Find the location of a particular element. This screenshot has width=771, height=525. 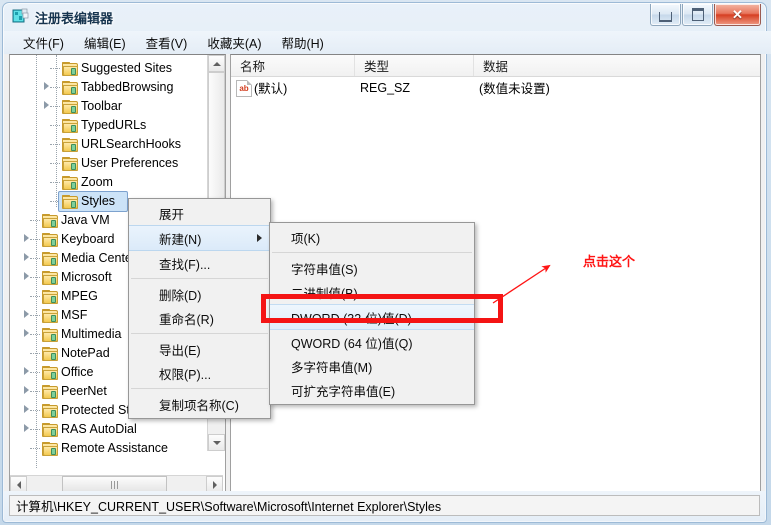

scroll-down-button is located at coordinates (216, 442).